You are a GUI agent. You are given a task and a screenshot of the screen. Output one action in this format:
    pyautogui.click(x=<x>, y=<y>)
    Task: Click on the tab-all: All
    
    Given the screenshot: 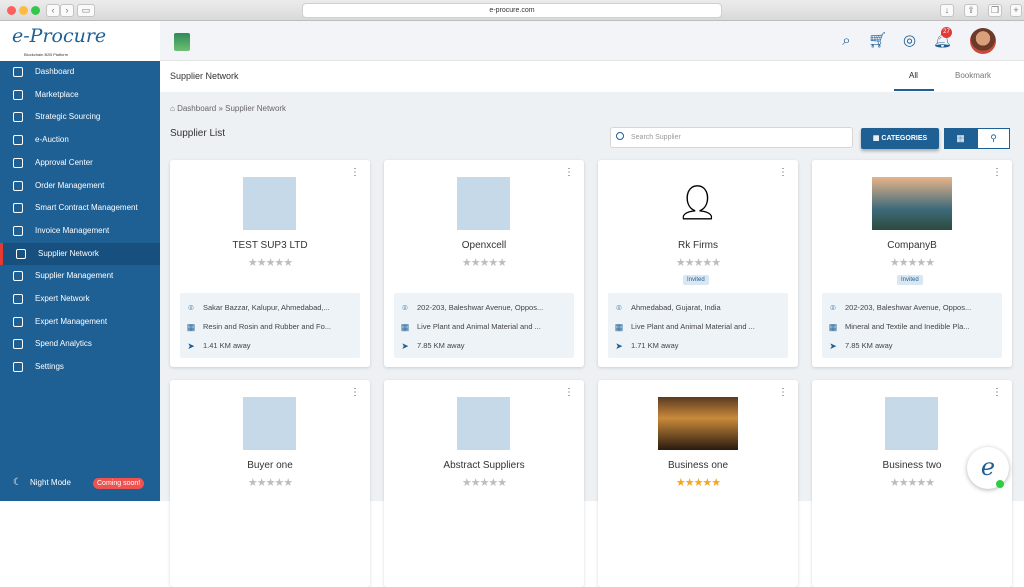 What is the action you would take?
    pyautogui.click(x=913, y=75)
    